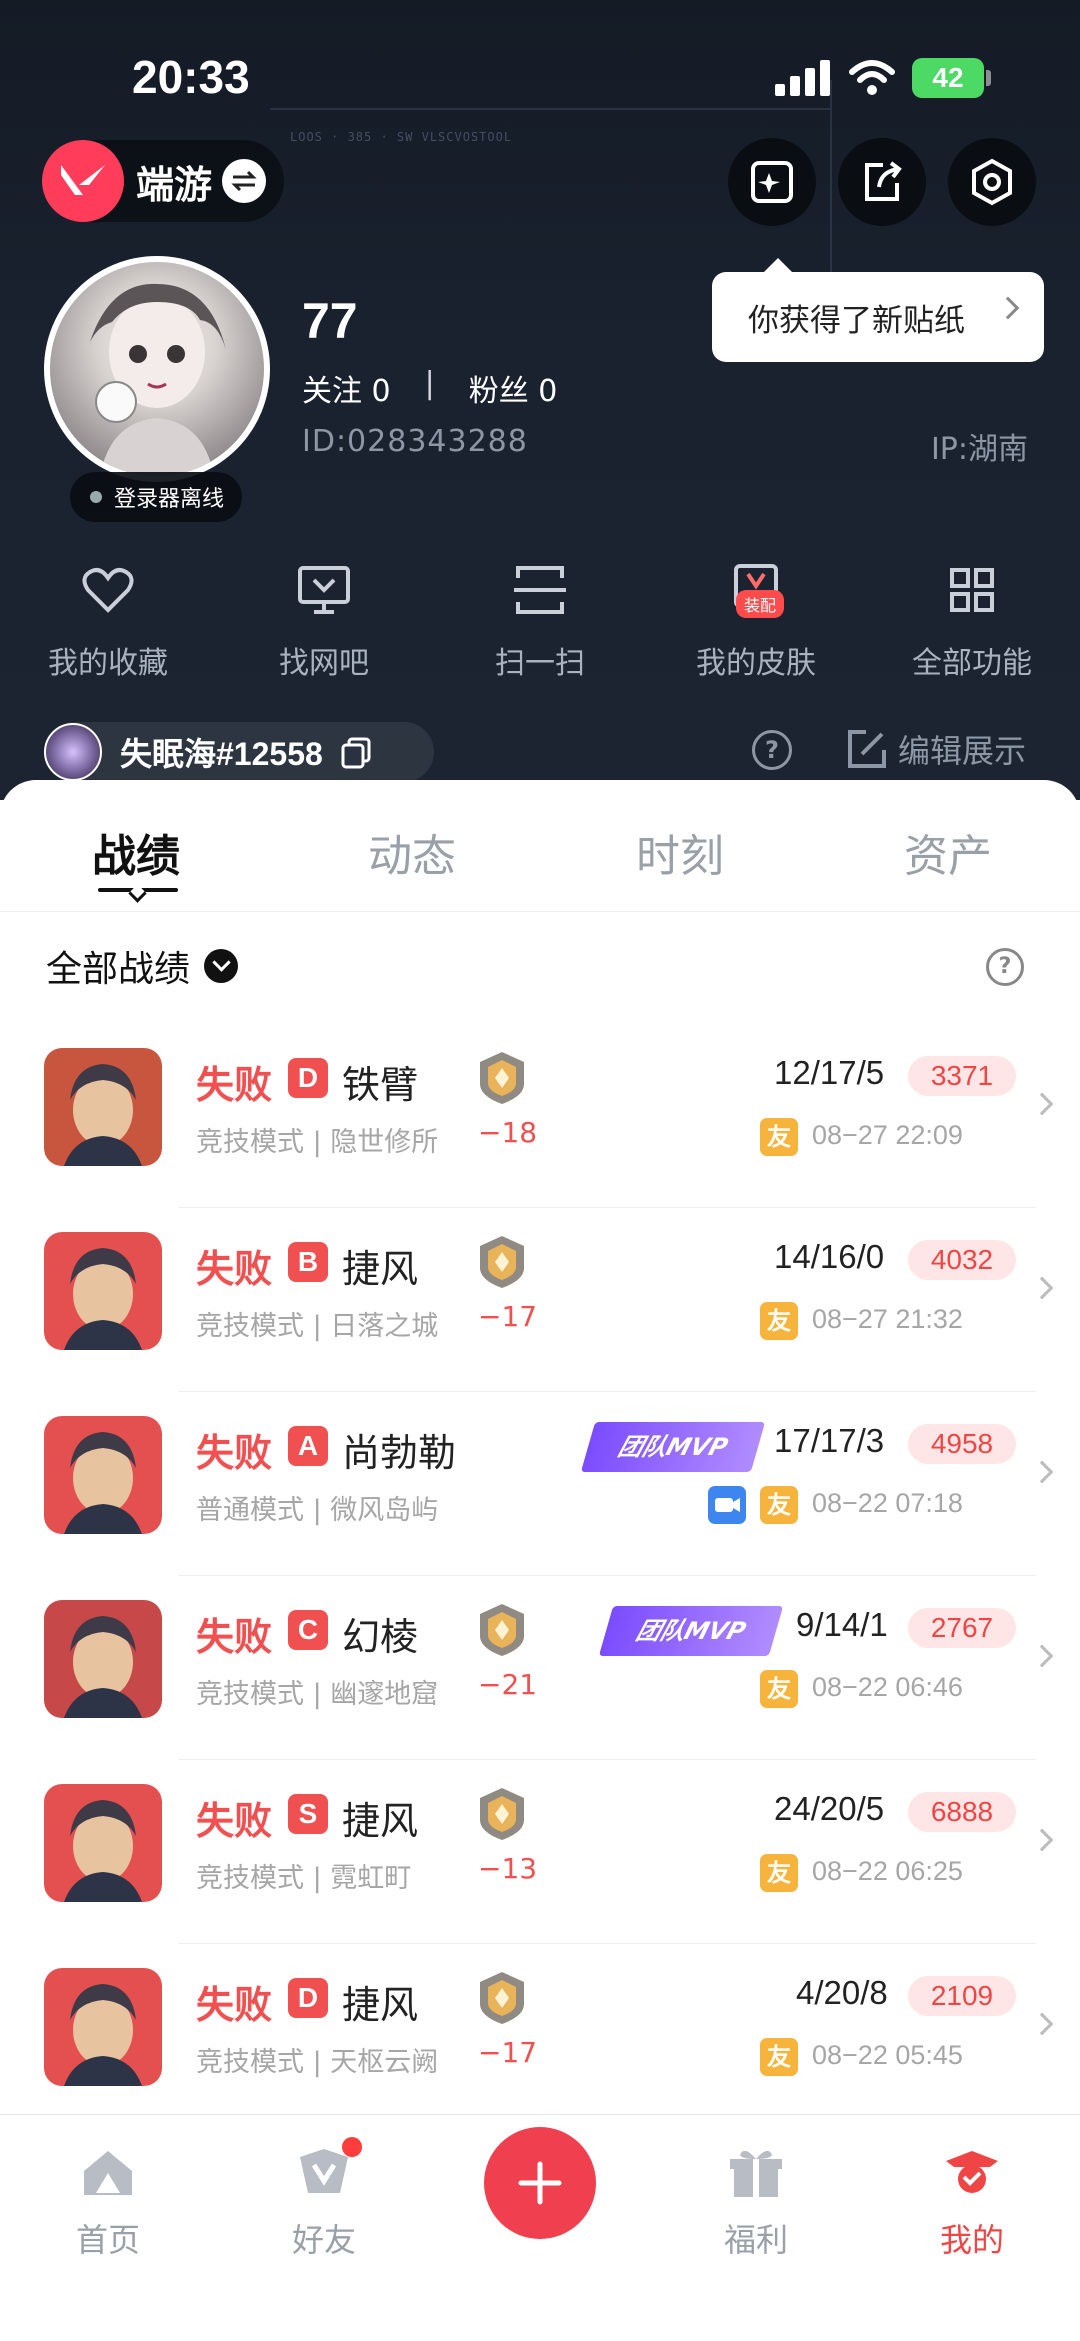  I want to click on rank-badge: A, so click(308, 1446).